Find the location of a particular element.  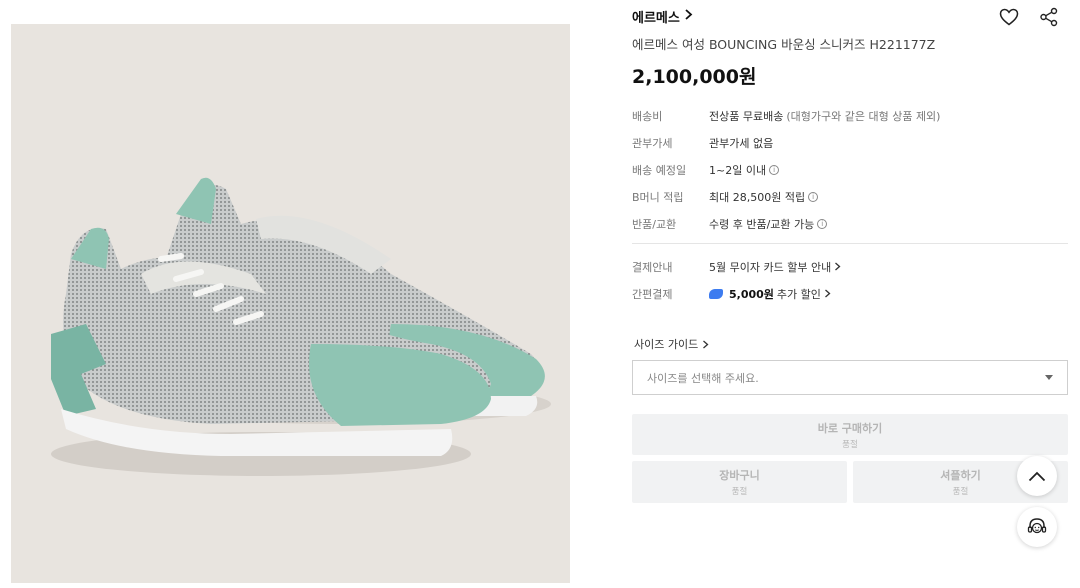

discount-amount: 5,000원 is located at coordinates (751, 294).